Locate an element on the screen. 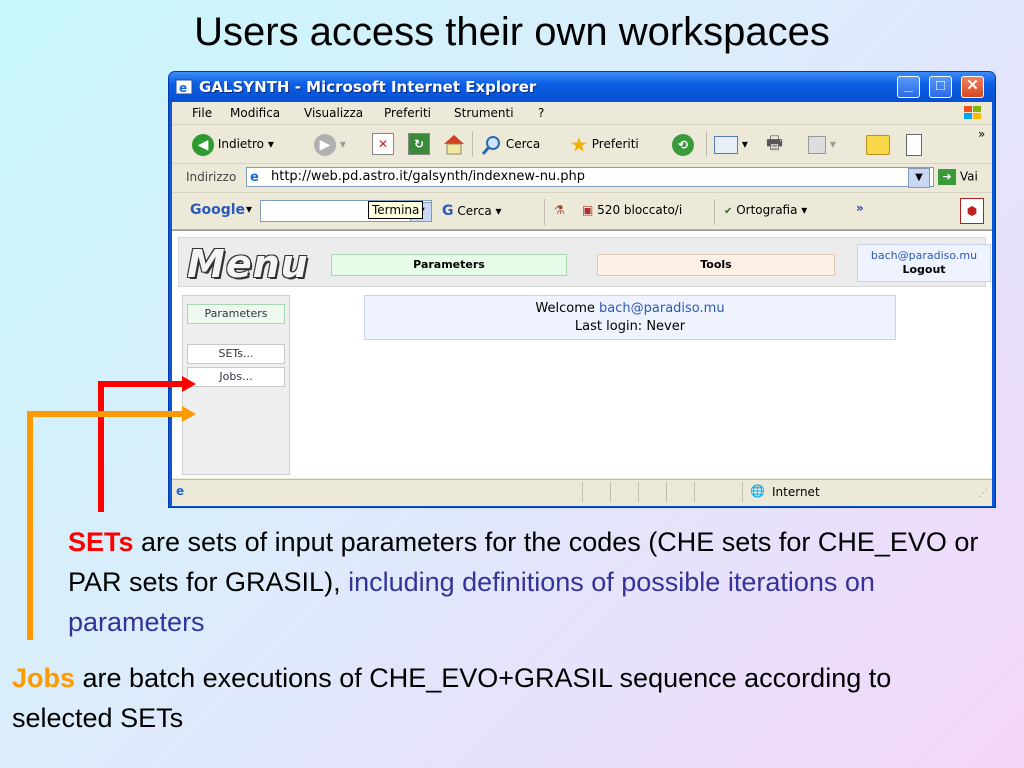  callout-arrows is located at coordinates (111, 508).